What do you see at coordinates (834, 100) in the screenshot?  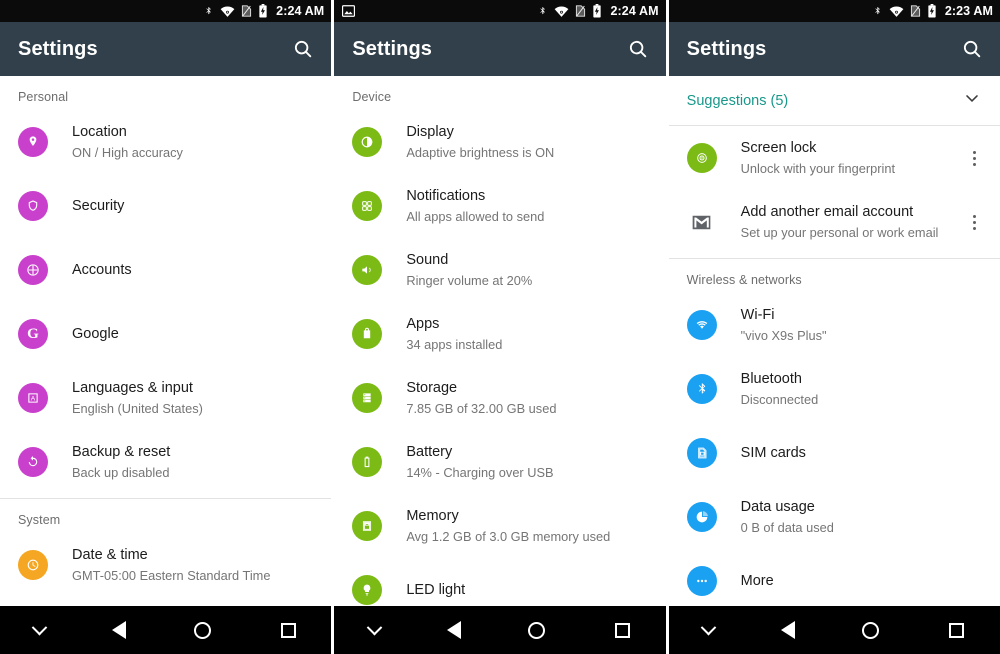 I see `suggestions-header: Suggestions (5)` at bounding box center [834, 100].